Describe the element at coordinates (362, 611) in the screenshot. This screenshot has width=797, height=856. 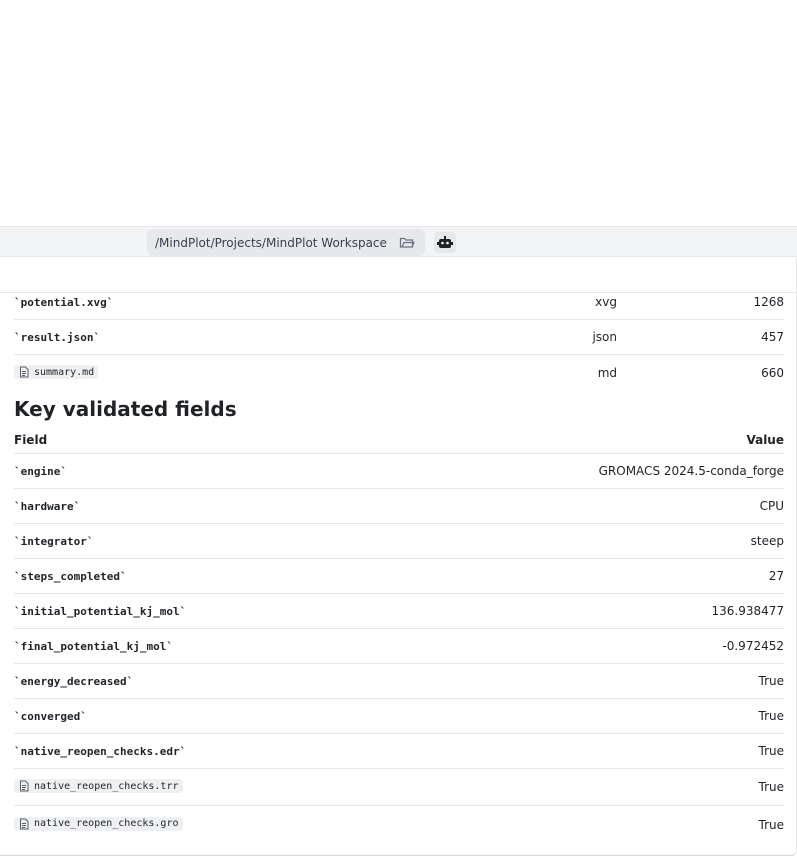
I see `name-cell: `initial_potential_kj_mol`` at that location.